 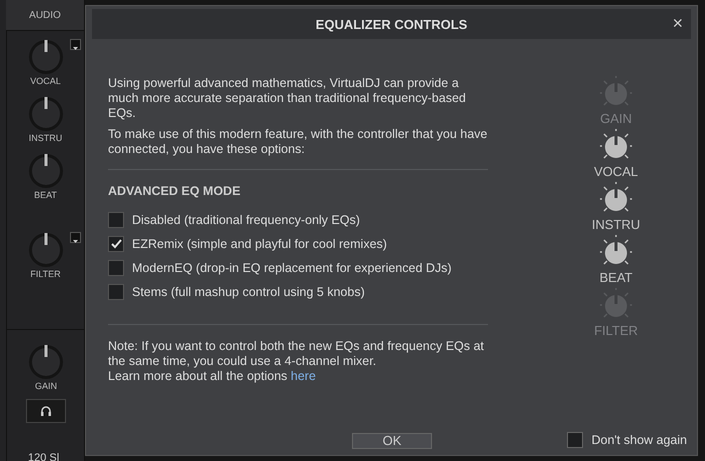 I want to click on panel-title: AUDIO, so click(x=45, y=15).